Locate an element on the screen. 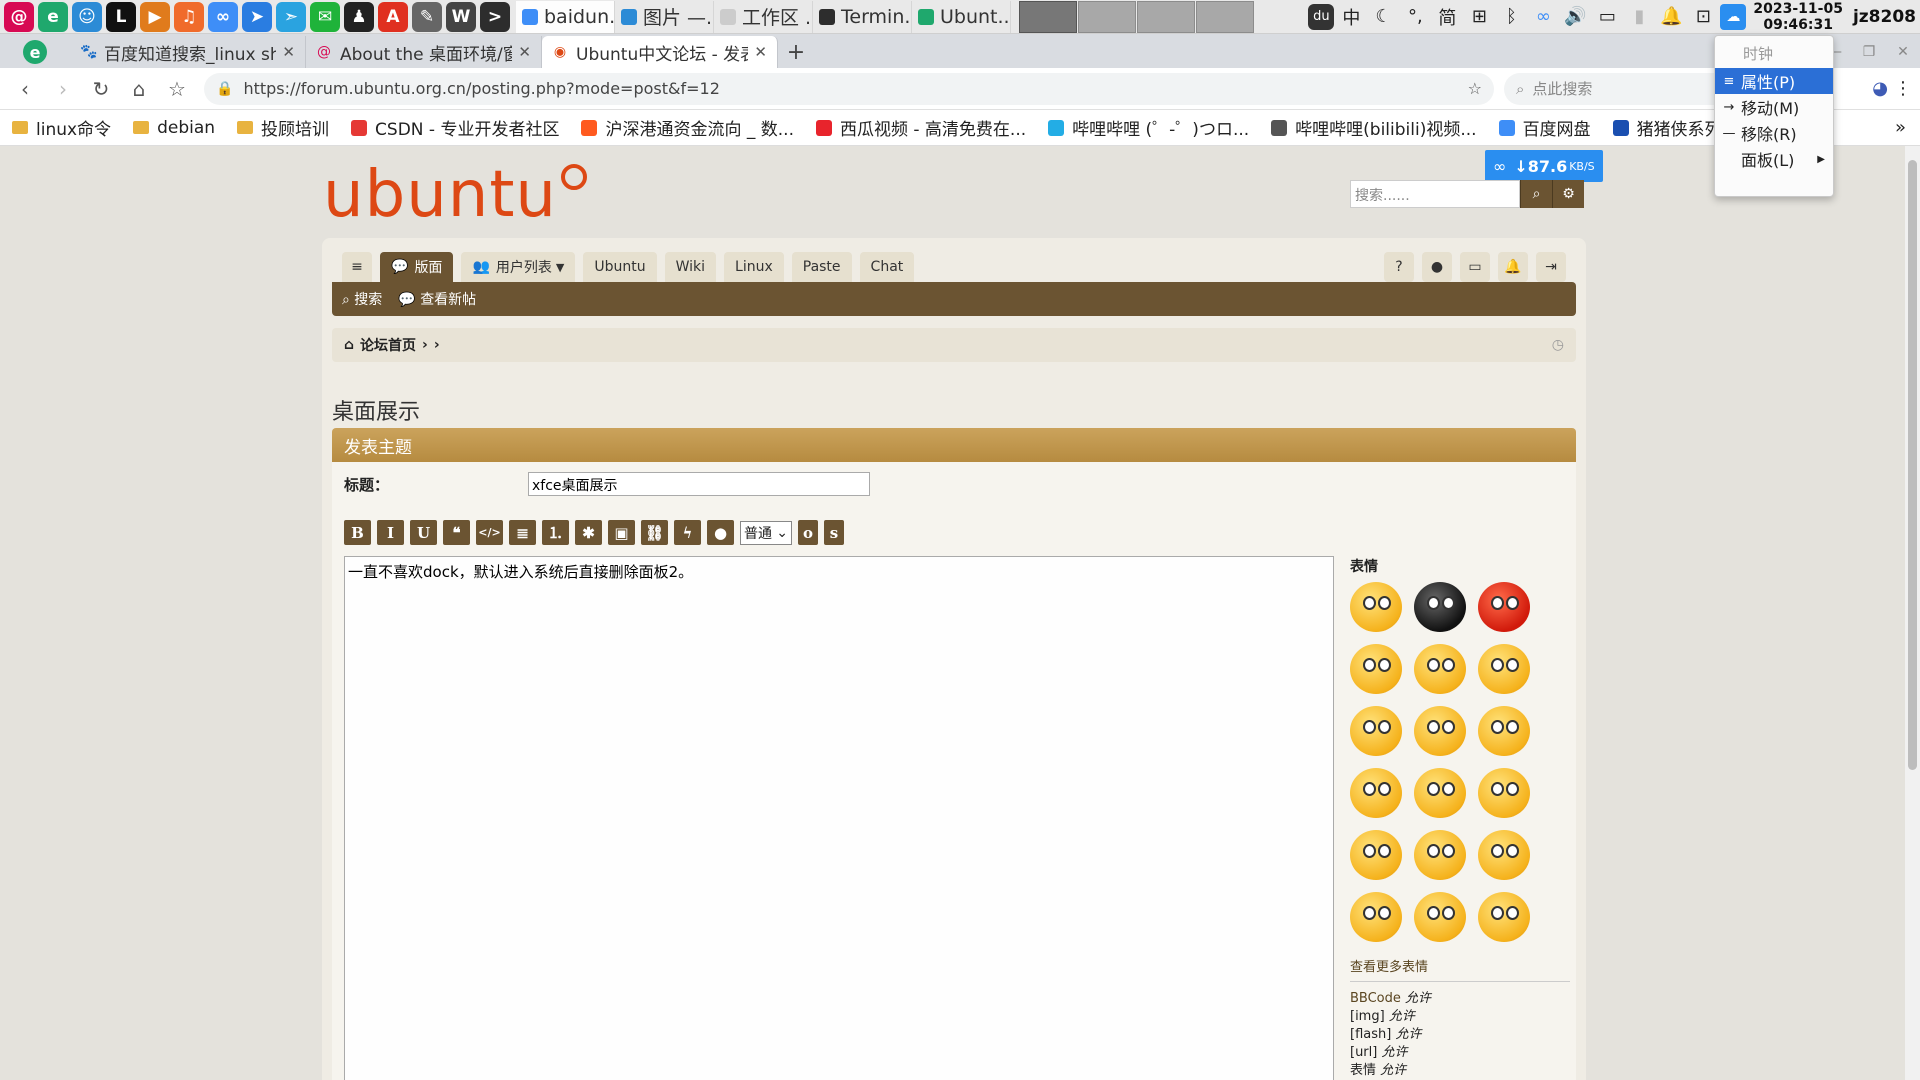 The height and width of the screenshot is (1080, 1920). menu-kebab-icon: ⋮ is located at coordinates (1903, 88).